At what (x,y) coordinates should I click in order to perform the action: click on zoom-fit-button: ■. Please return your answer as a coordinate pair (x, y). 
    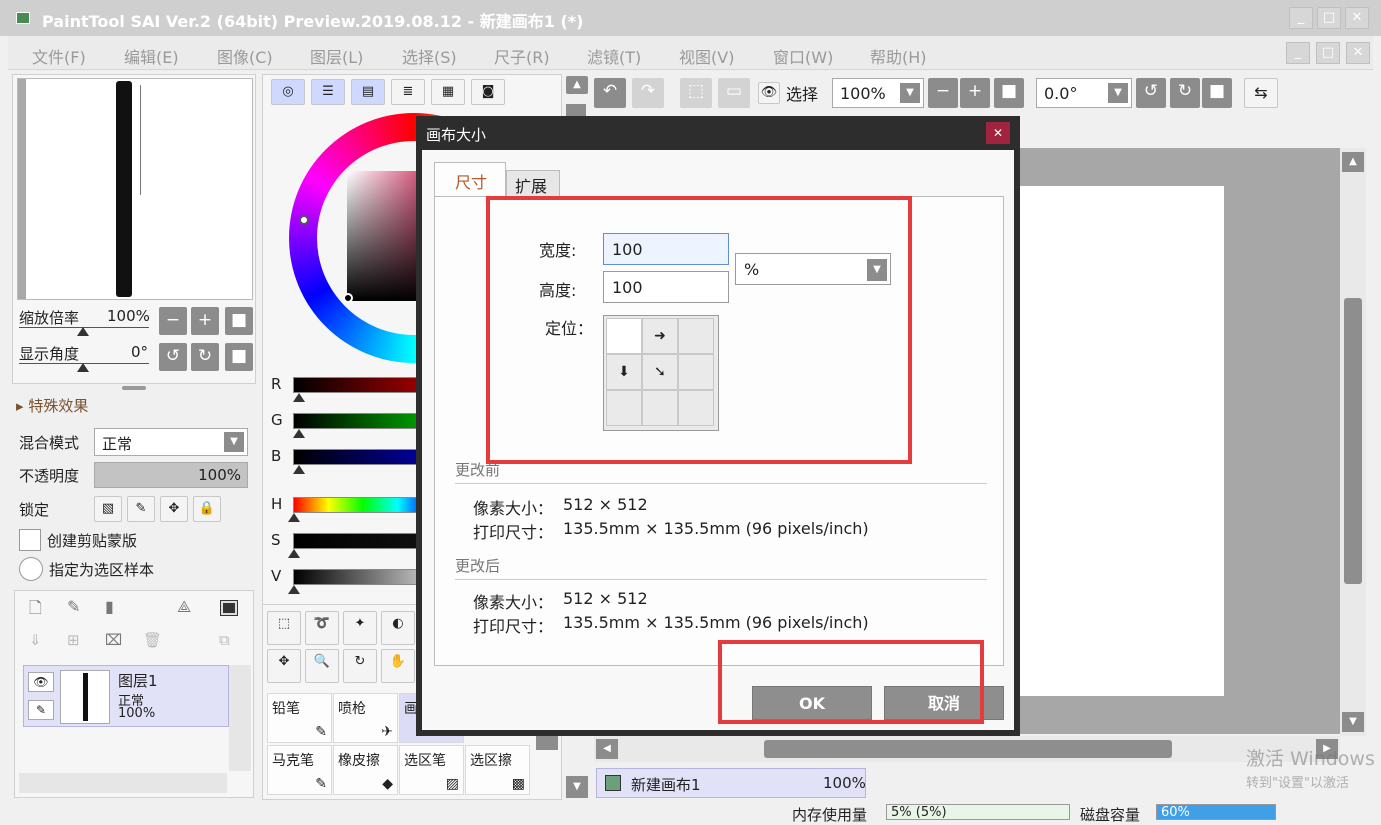
    Looking at the image, I should click on (1009, 93).